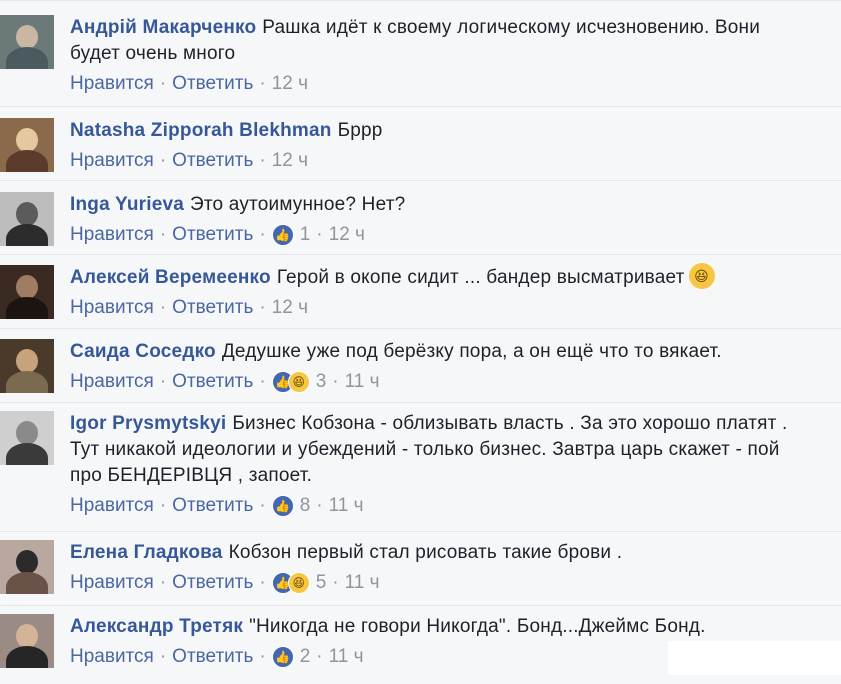 Image resolution: width=841 pixels, height=684 pixels. What do you see at coordinates (305, 505) in the screenshot?
I see `reaction-count: 8` at bounding box center [305, 505].